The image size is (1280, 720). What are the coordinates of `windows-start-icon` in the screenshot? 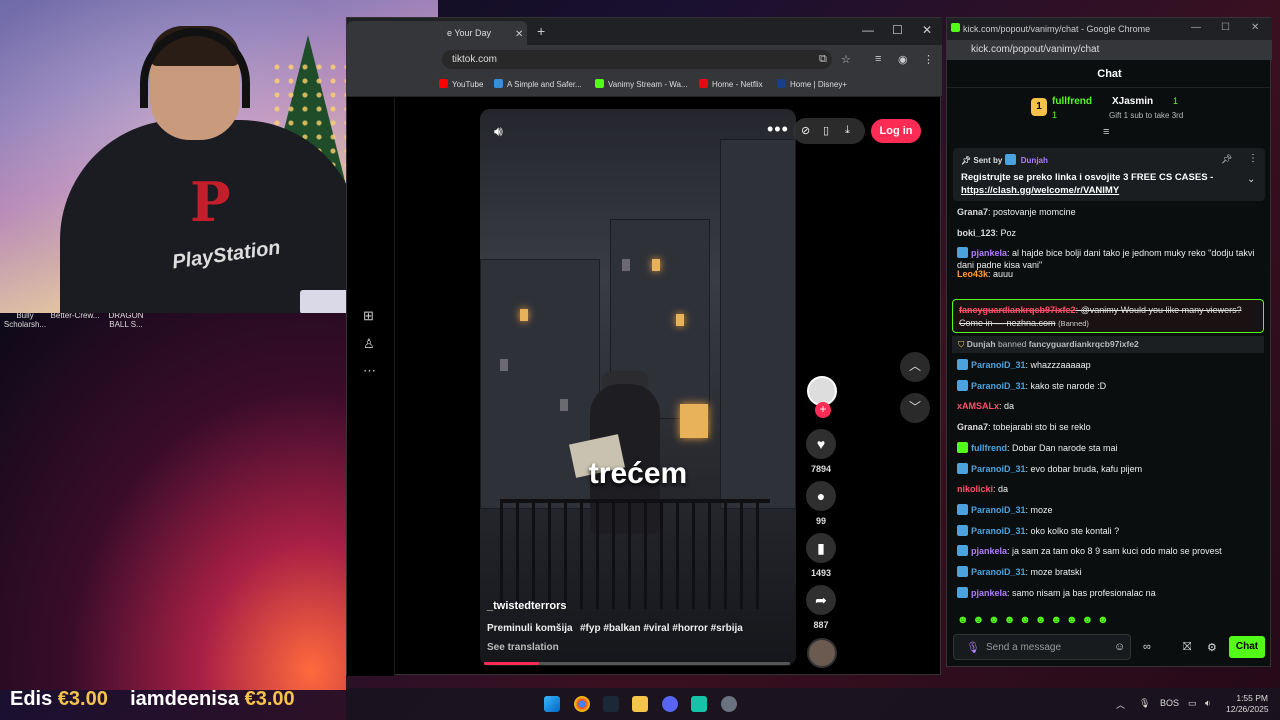 It's located at (552, 704).